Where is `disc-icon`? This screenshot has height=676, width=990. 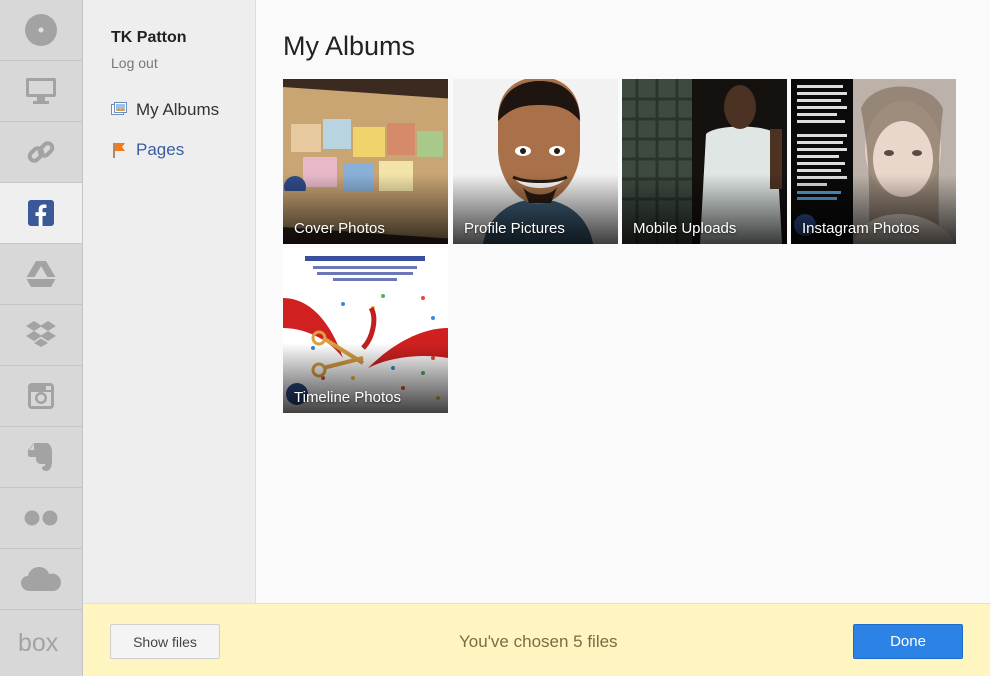 disc-icon is located at coordinates (41, 30).